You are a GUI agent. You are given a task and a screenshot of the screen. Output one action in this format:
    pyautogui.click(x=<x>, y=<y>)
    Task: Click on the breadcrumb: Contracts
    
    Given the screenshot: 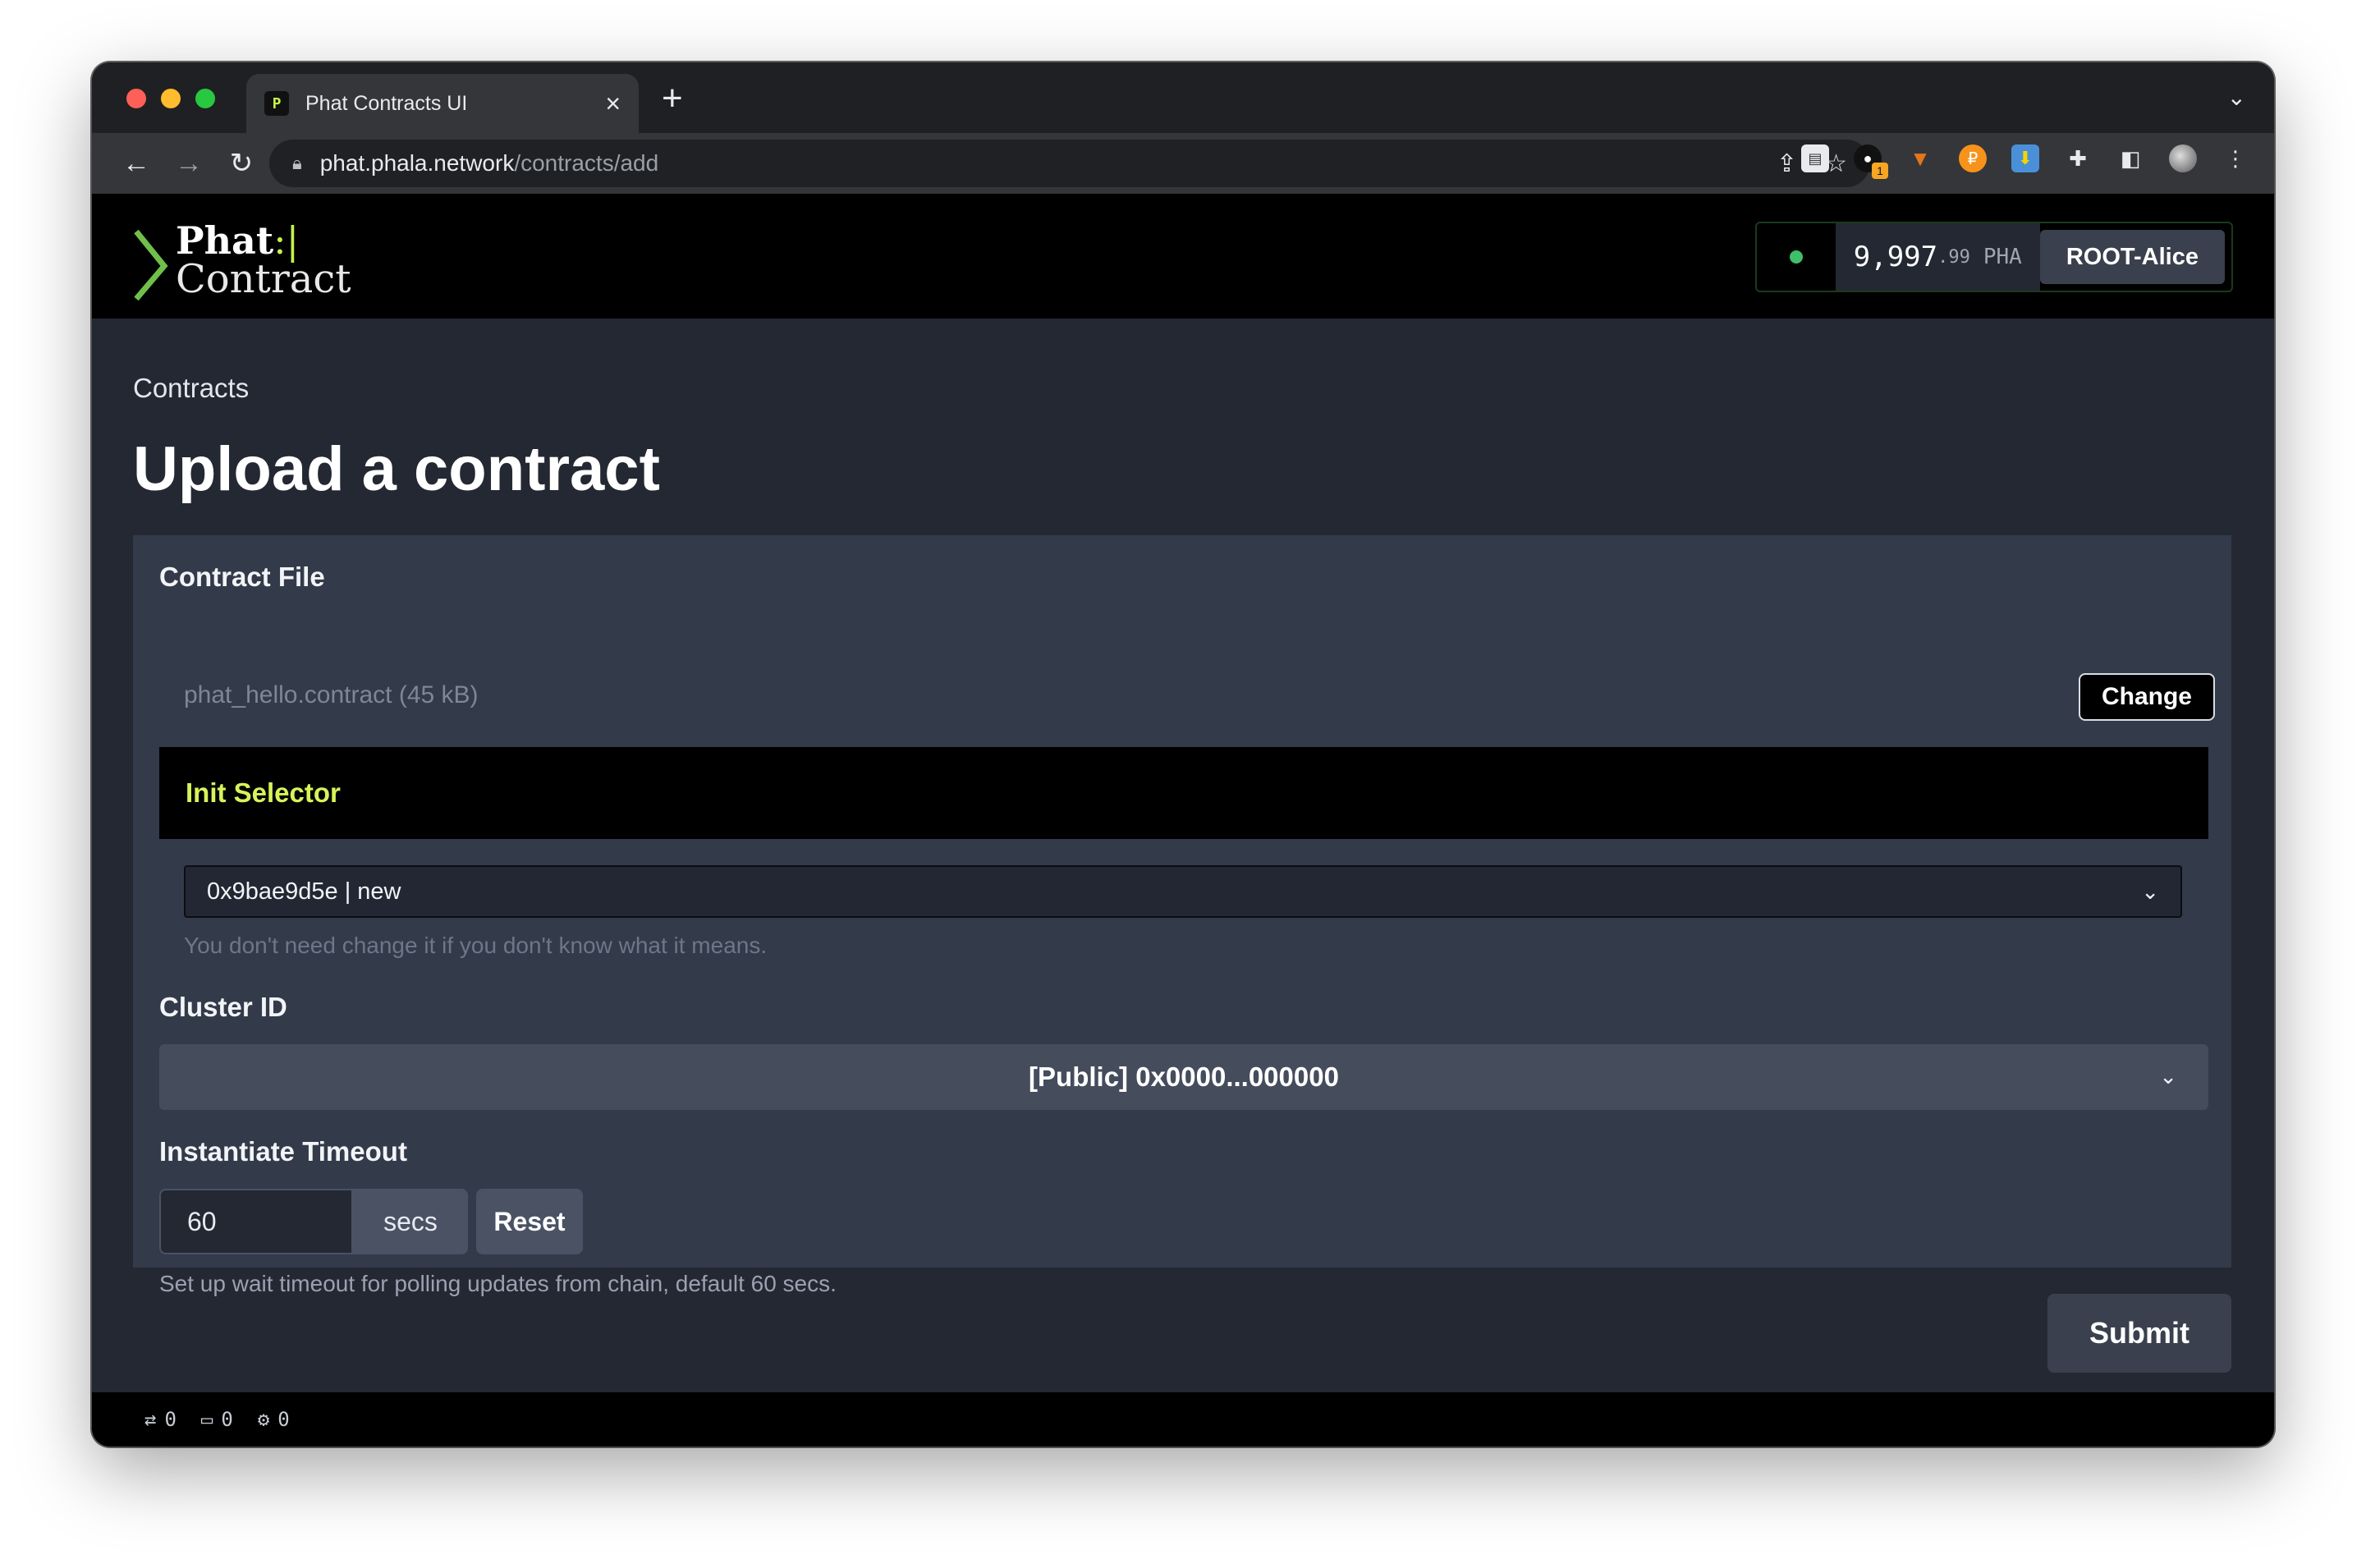 What is the action you would take?
    pyautogui.click(x=191, y=388)
    